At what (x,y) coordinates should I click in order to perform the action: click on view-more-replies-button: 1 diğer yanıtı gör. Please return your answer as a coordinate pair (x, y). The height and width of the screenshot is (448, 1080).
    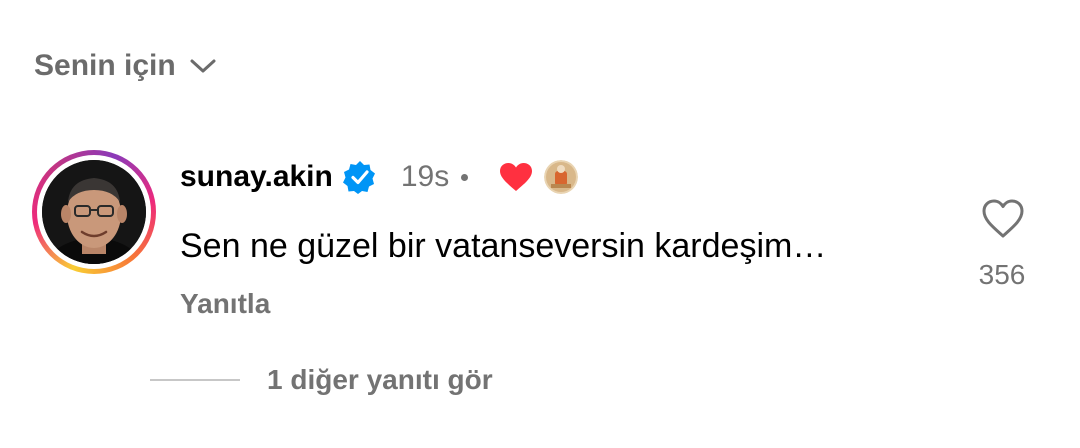
    Looking at the image, I should click on (321, 380).